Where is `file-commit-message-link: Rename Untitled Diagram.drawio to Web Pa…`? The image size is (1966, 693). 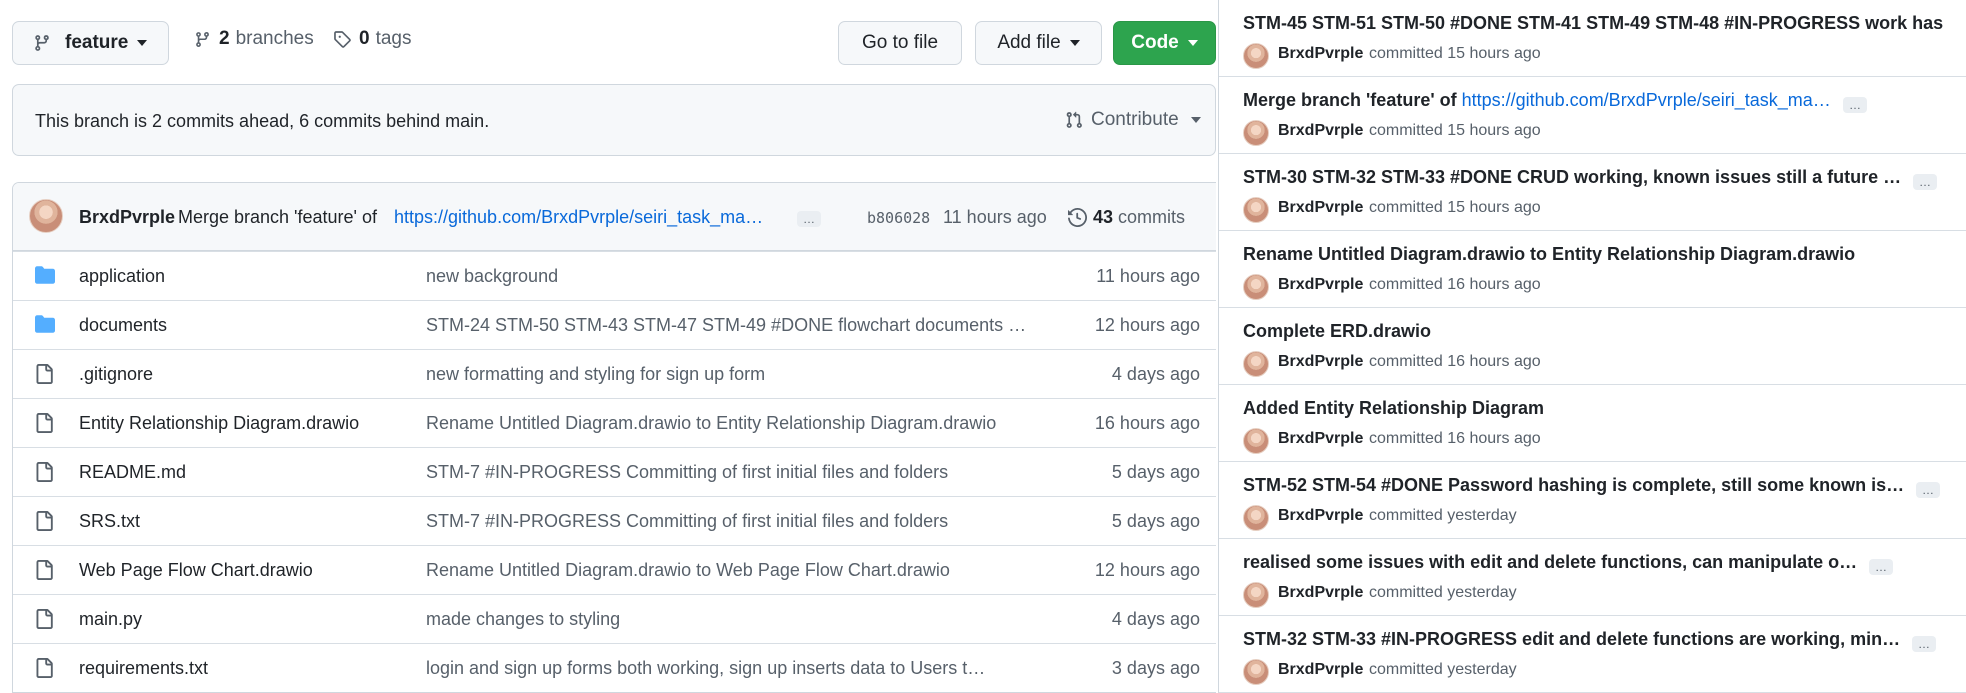
file-commit-message-link: Rename Untitled Diagram.drawio to Web Pa… is located at coordinates (736, 570).